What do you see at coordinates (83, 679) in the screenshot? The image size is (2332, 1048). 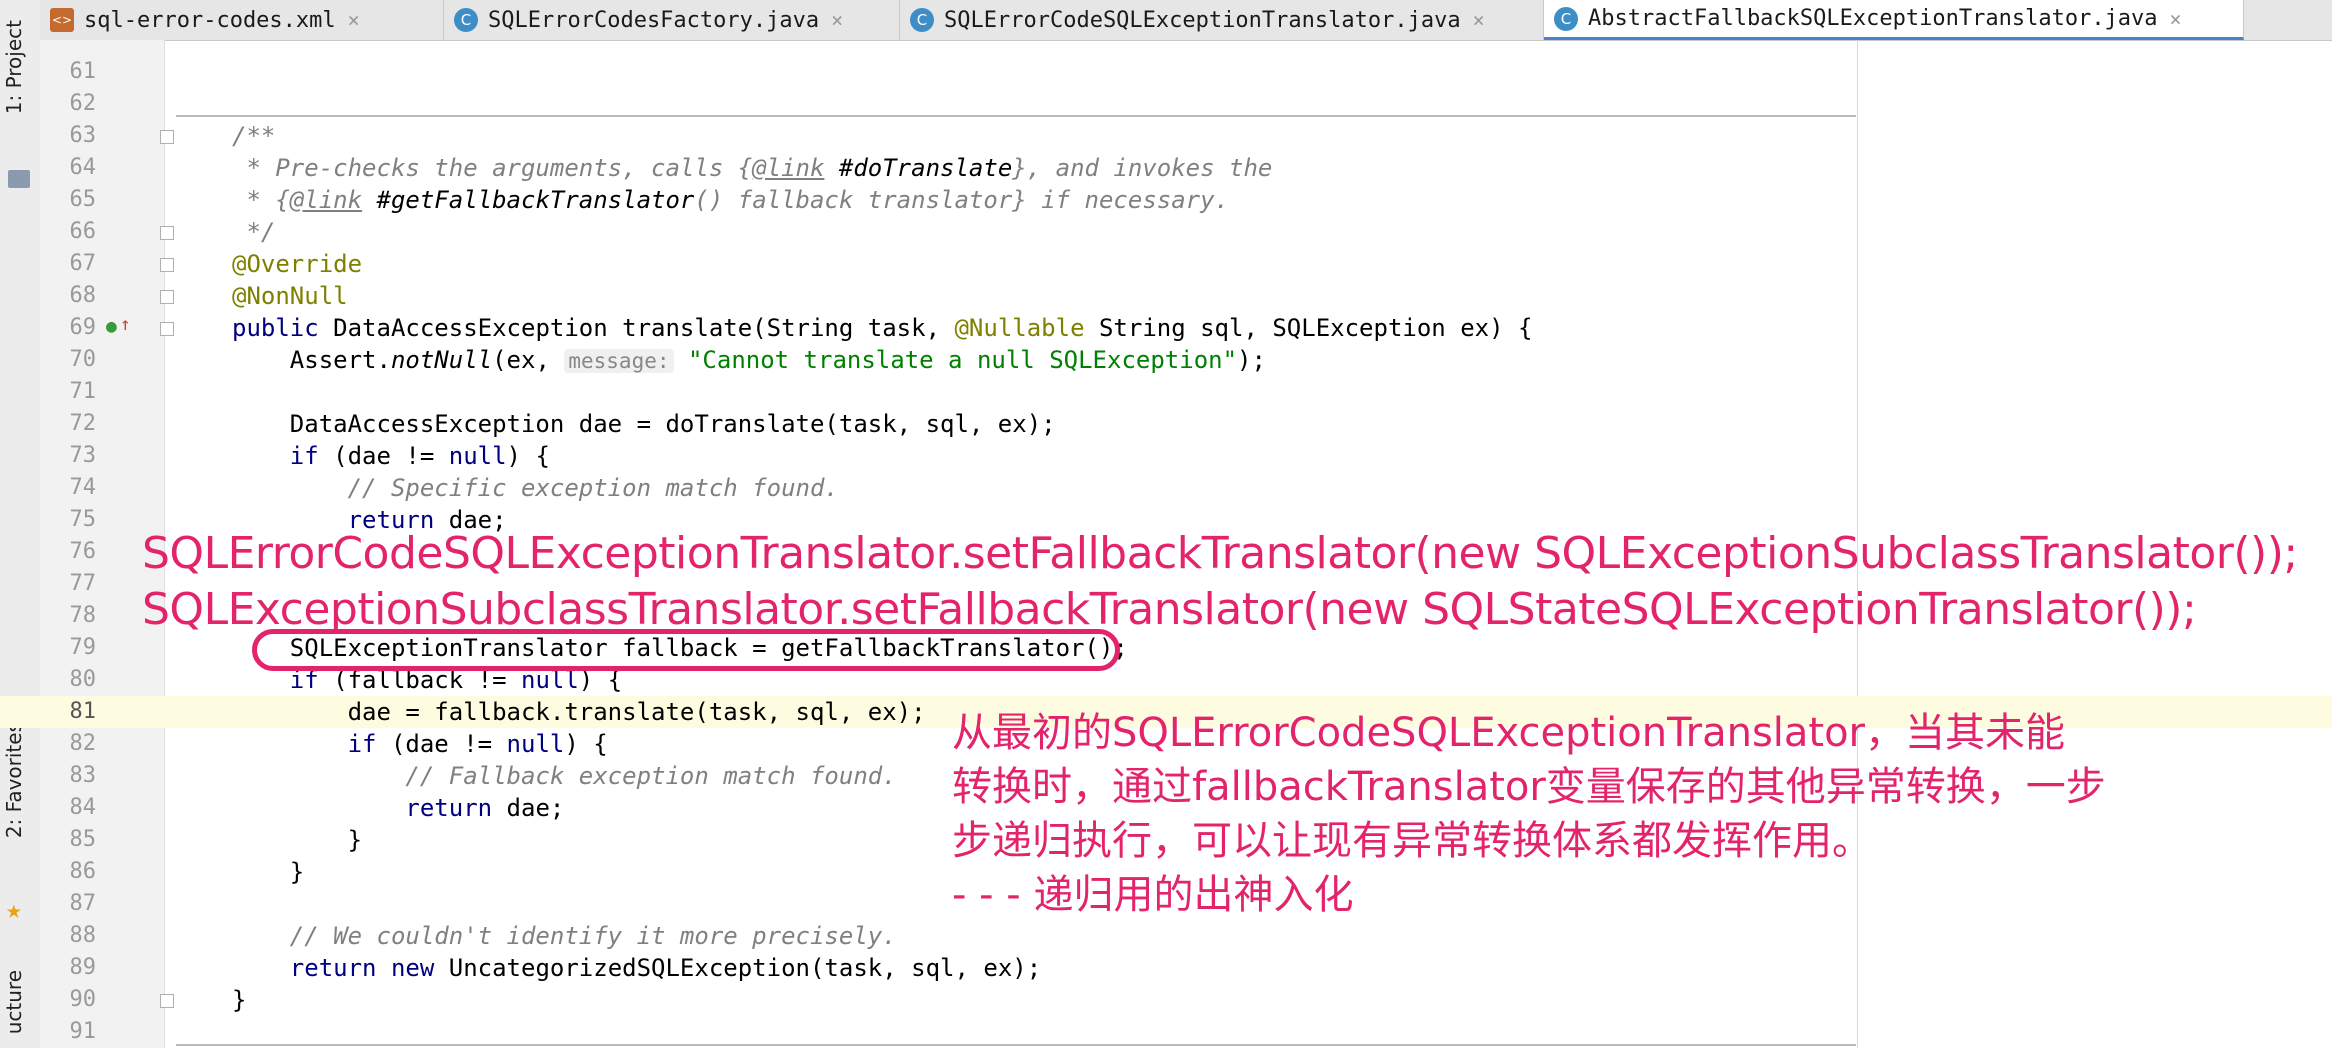 I see `line-number: 80` at bounding box center [83, 679].